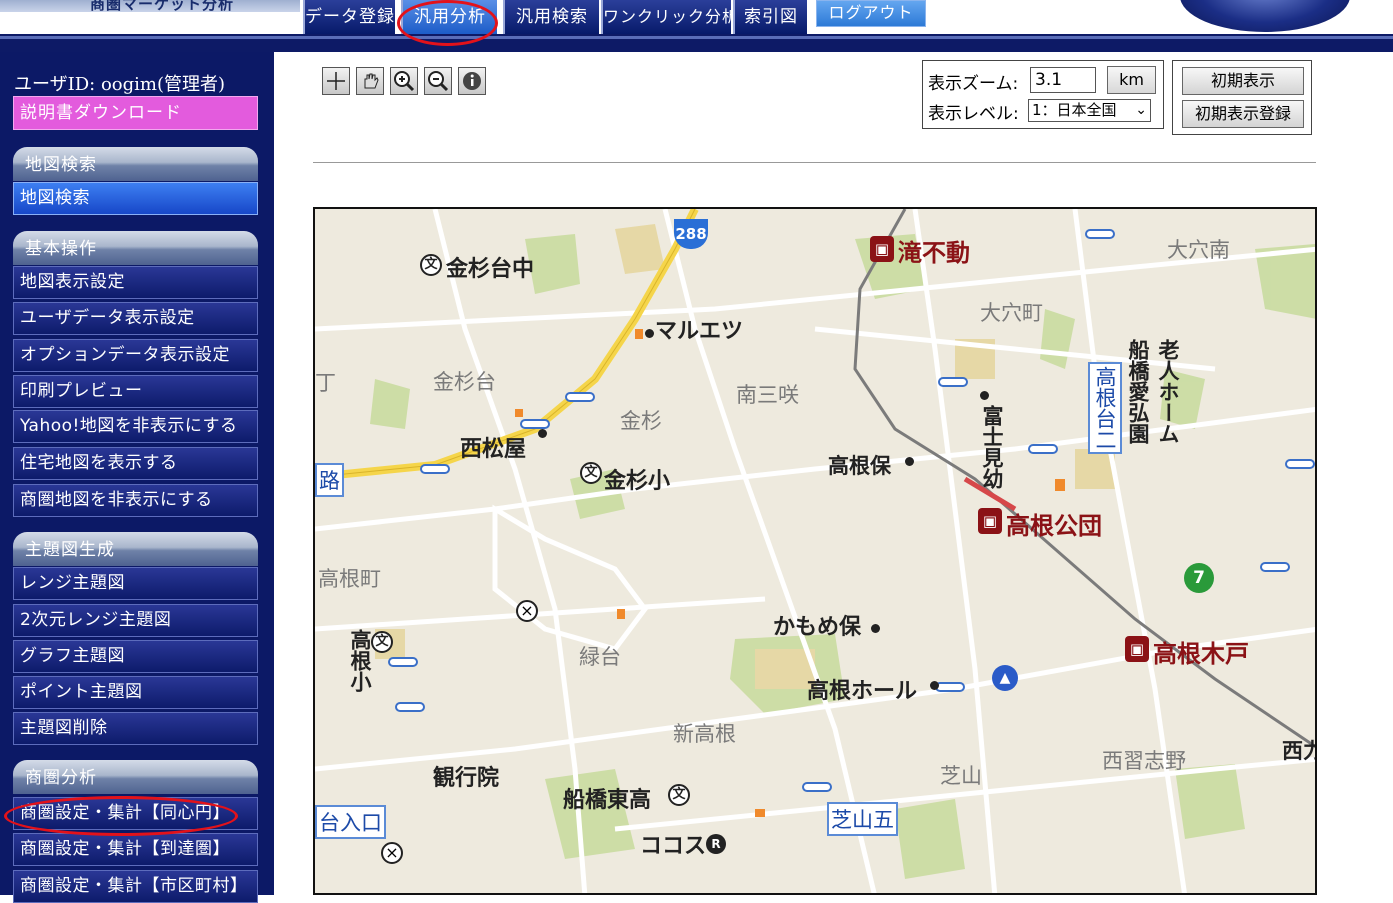 Image resolution: width=1393 pixels, height=903 pixels. What do you see at coordinates (1242, 97) in the screenshot?
I see `initial-view-panel: 初期表示 初期表示登録` at bounding box center [1242, 97].